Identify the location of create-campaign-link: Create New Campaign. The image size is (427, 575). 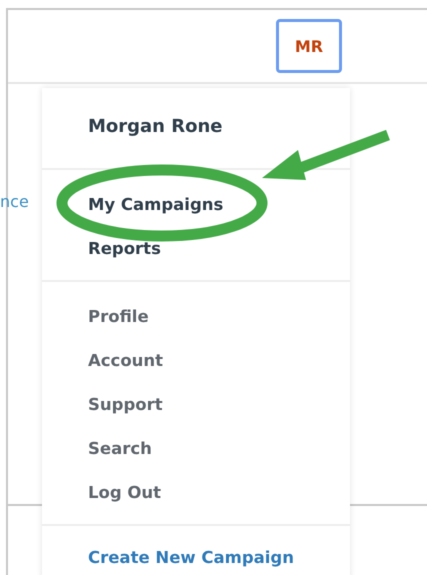
(196, 546).